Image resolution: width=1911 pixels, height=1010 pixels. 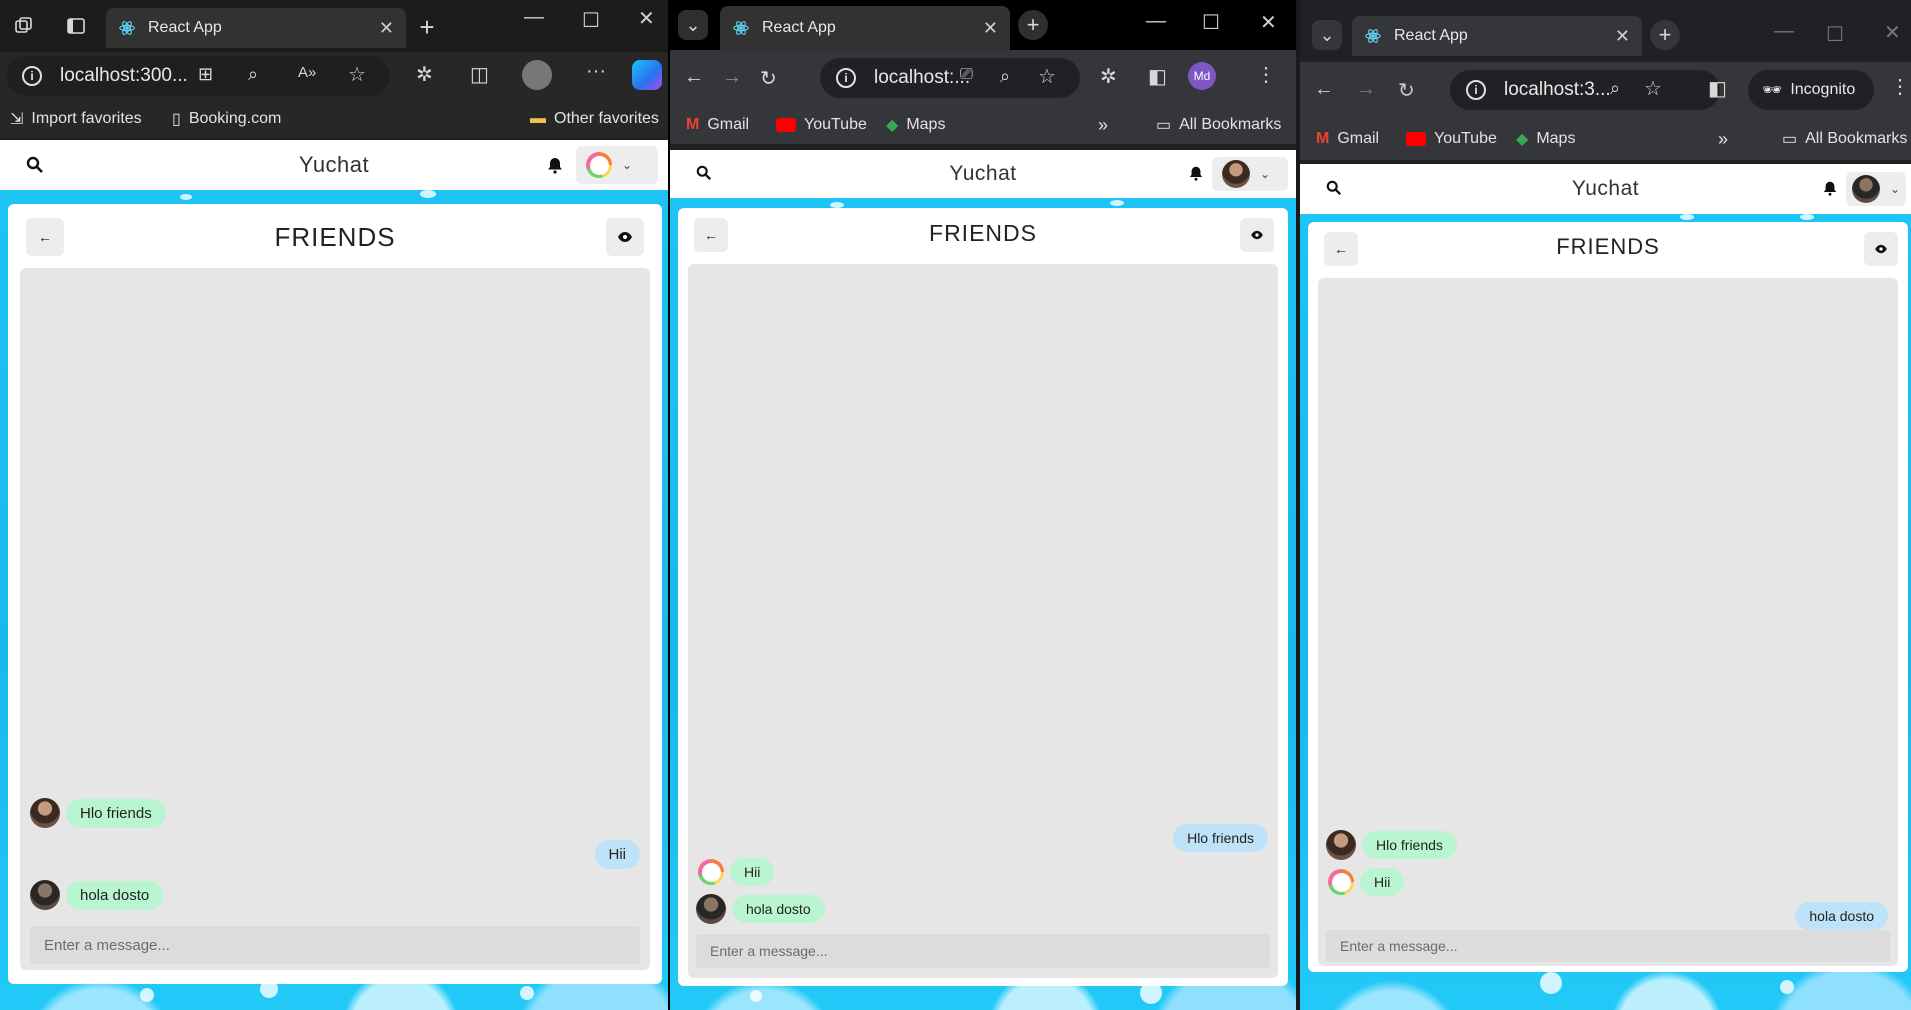 I want to click on profile-avatar-icon: Md, so click(x=1202, y=76).